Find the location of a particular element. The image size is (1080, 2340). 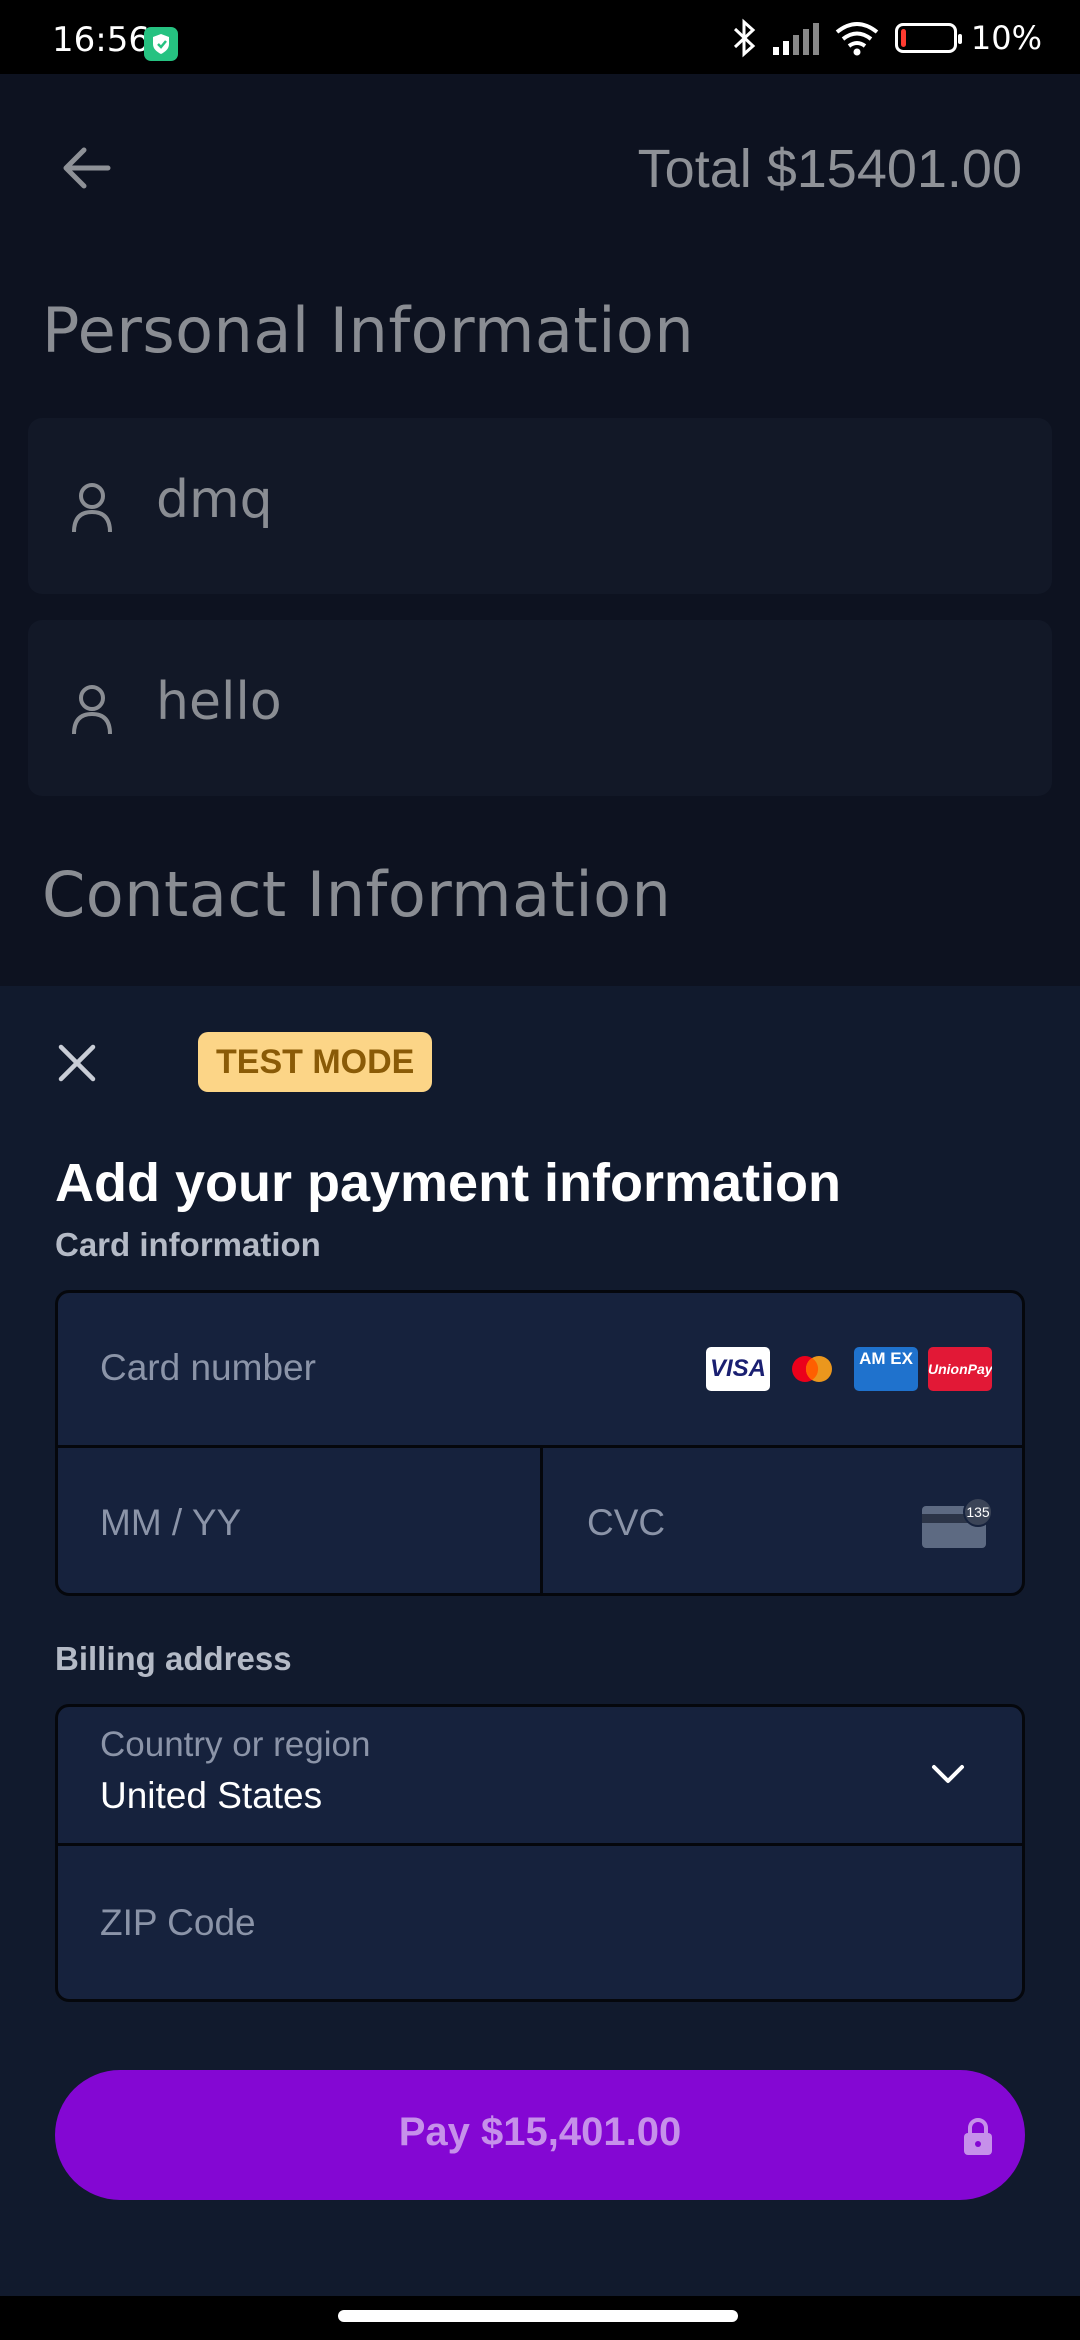

mastercard-icon is located at coordinates (812, 1369).